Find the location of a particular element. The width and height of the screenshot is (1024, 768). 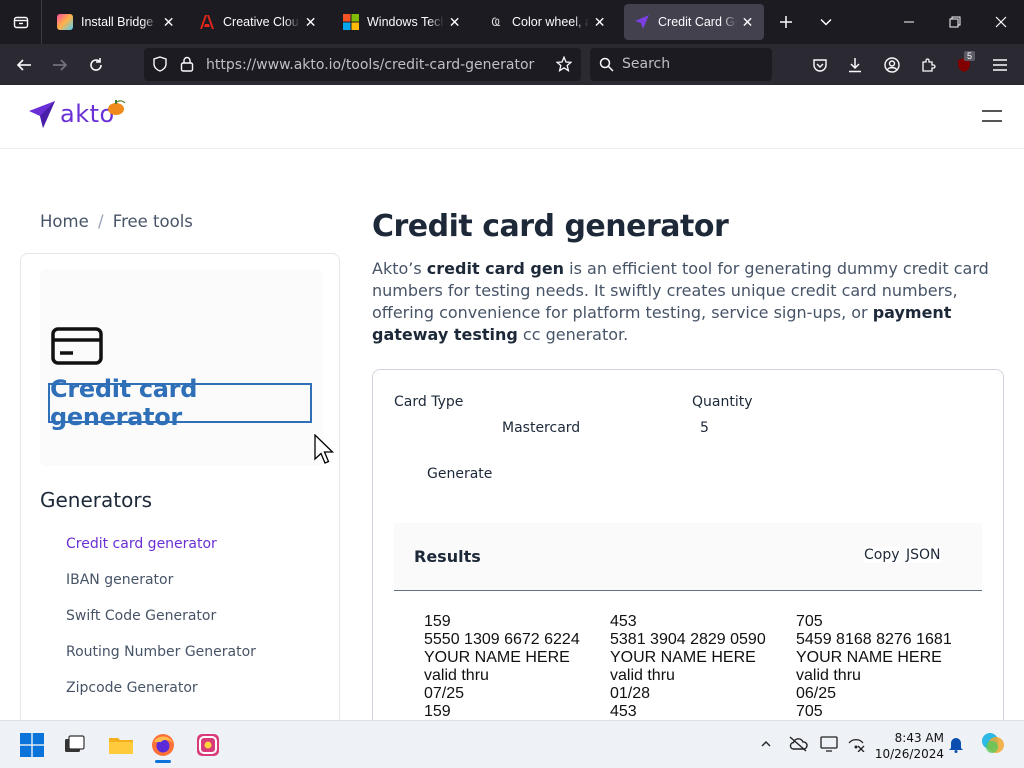

new-tab-button is located at coordinates (786, 22).